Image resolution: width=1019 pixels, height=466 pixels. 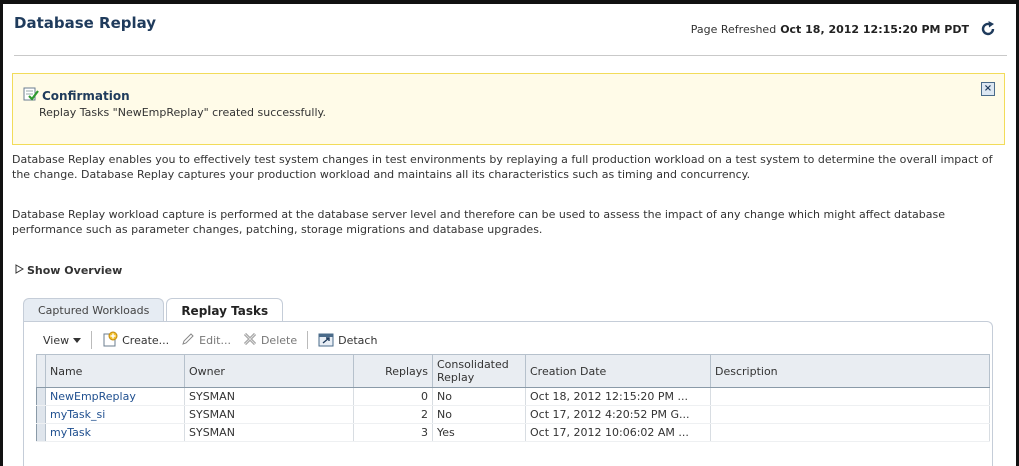 What do you see at coordinates (279, 340) in the screenshot?
I see `delete-label: Delete` at bounding box center [279, 340].